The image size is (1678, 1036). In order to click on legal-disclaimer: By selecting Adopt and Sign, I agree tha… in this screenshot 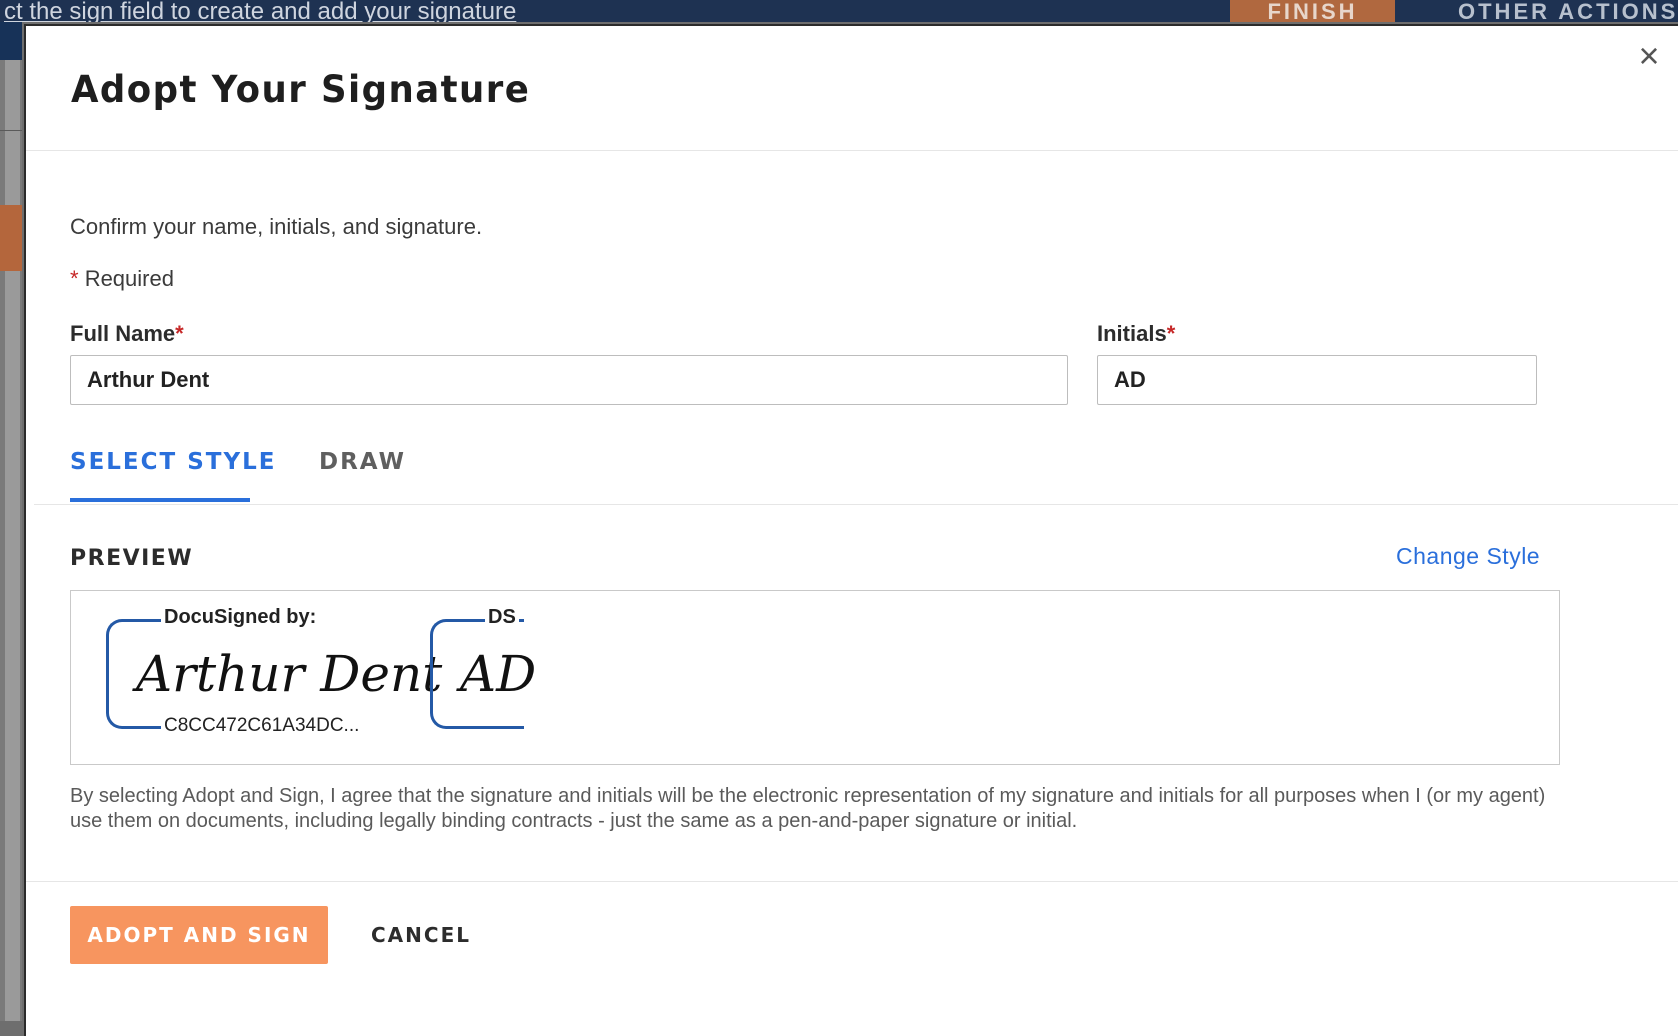, I will do `click(808, 808)`.